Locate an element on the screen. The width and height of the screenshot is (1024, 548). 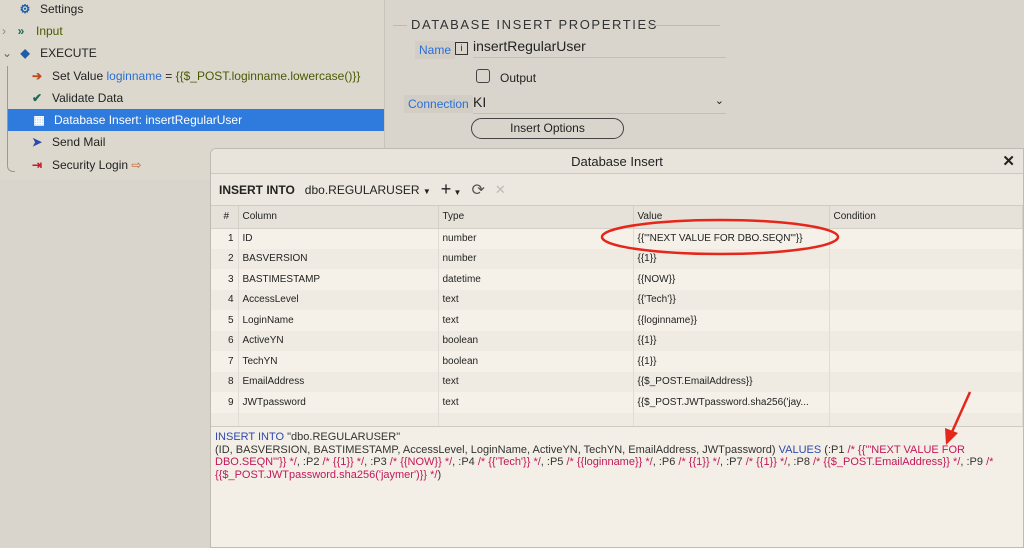
chevron-right-icon: › is located at coordinates (4, 31).